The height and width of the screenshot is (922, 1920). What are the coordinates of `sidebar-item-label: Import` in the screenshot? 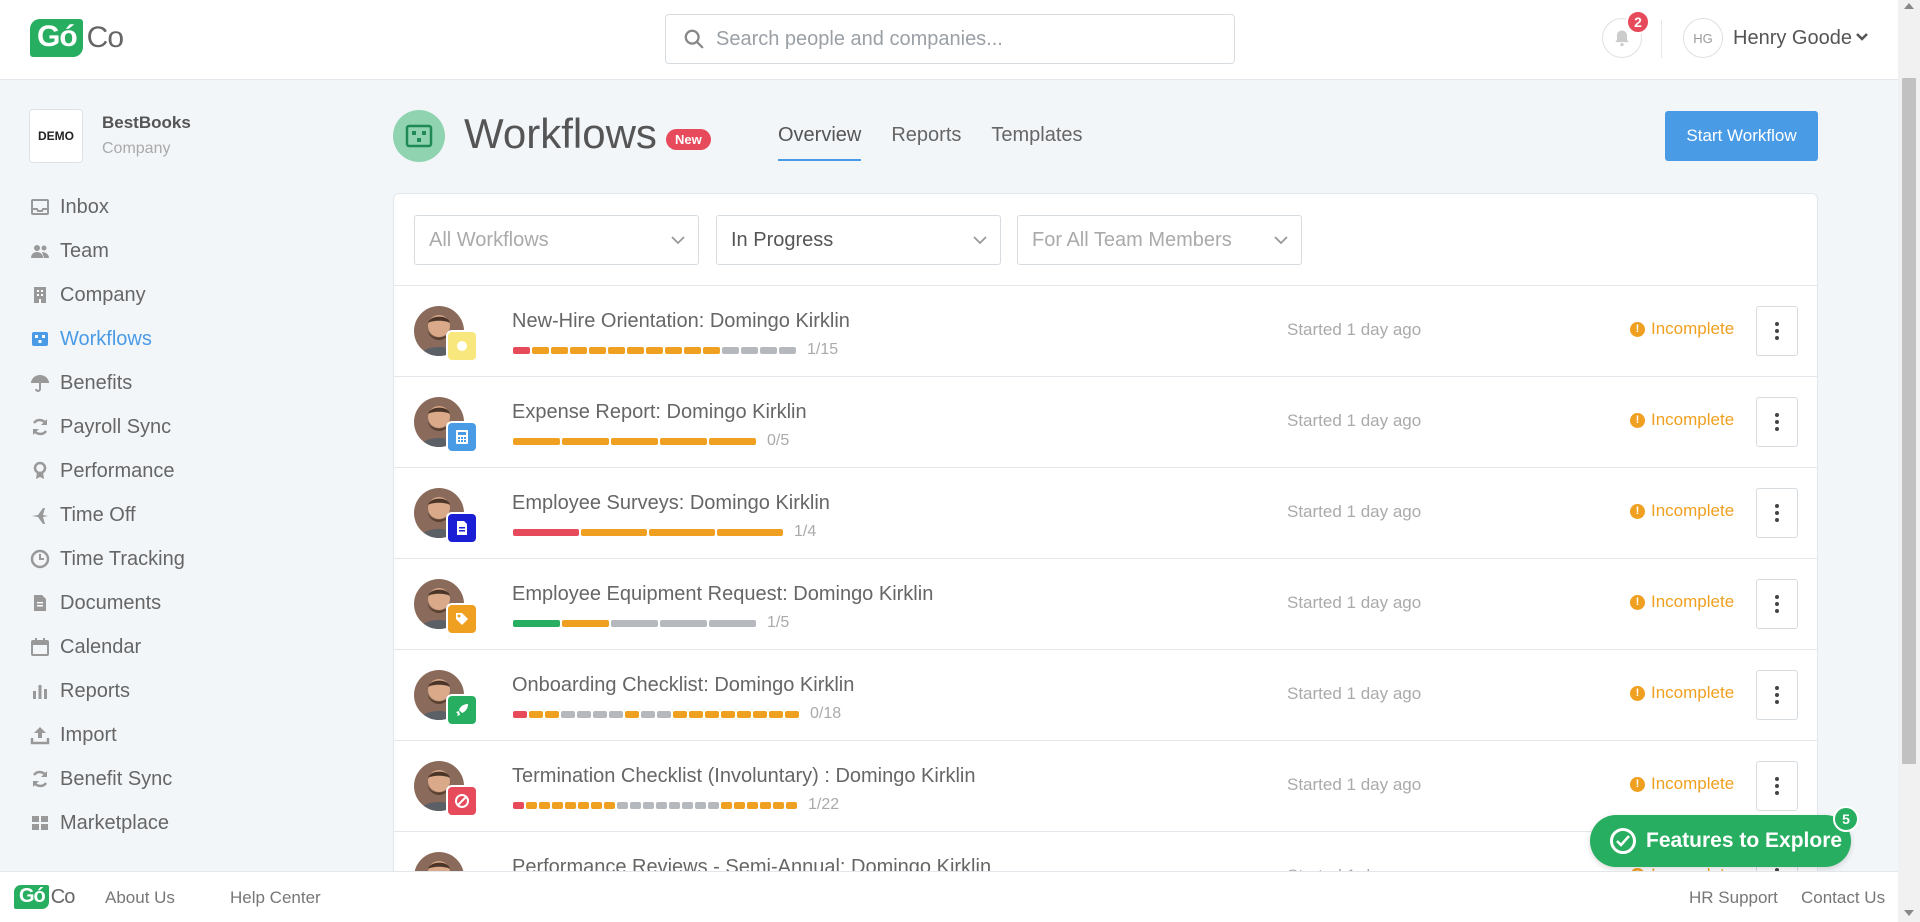 It's located at (88, 734).